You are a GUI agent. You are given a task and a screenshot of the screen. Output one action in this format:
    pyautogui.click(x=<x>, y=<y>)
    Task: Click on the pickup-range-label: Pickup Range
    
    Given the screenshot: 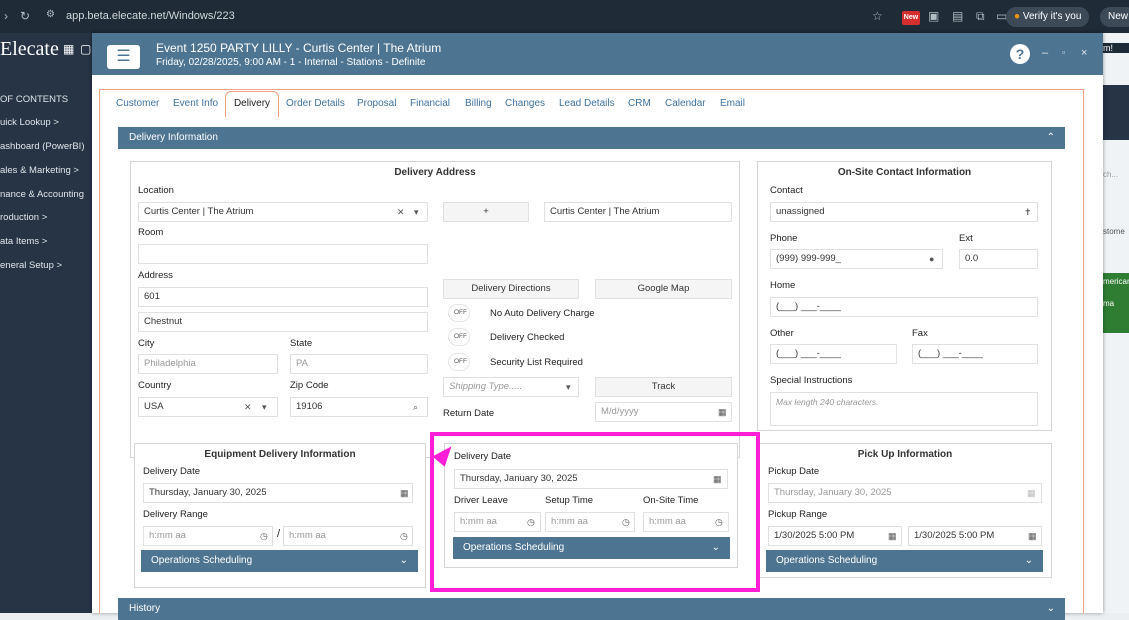 What is the action you would take?
    pyautogui.click(x=798, y=514)
    